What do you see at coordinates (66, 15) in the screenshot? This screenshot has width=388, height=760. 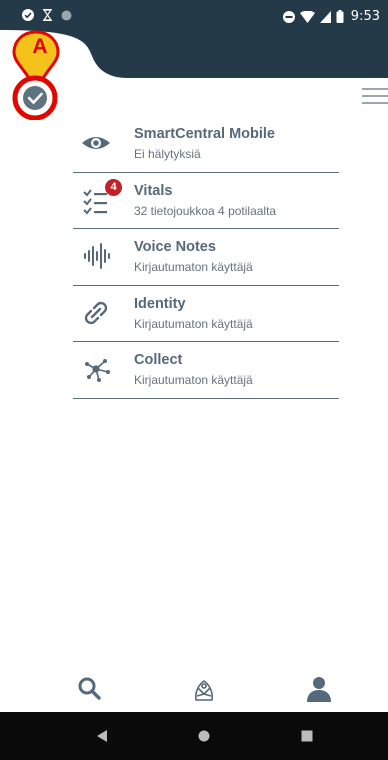 I see `dot-icon` at bounding box center [66, 15].